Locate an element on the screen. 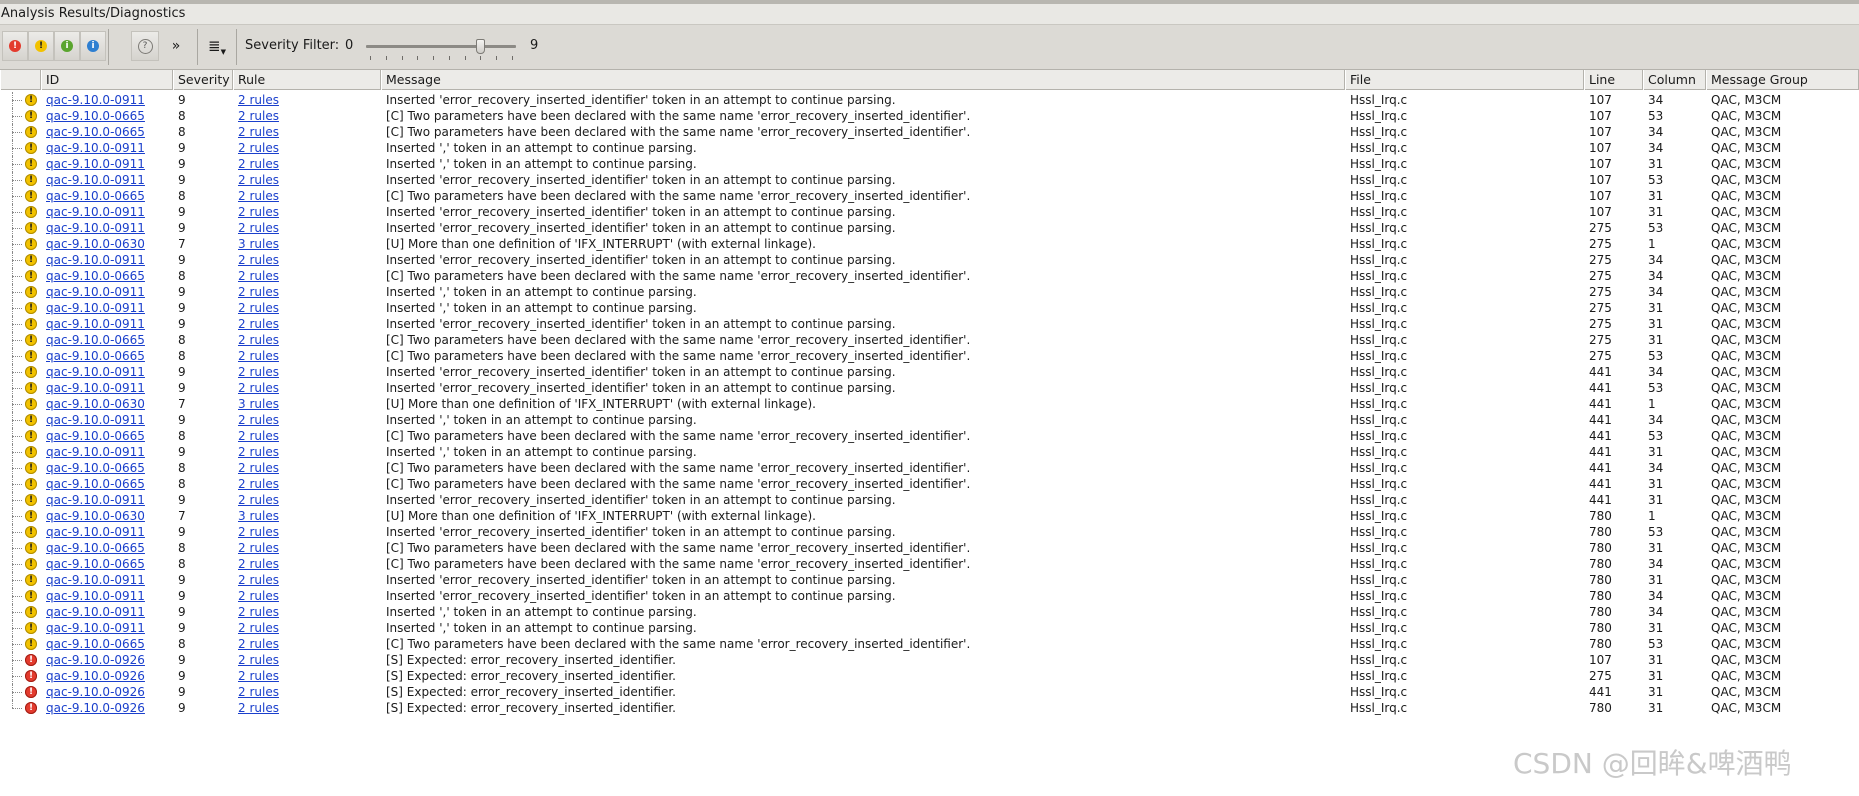 Image resolution: width=1859 pixels, height=796 pixels. help-button: ? is located at coordinates (145, 46).